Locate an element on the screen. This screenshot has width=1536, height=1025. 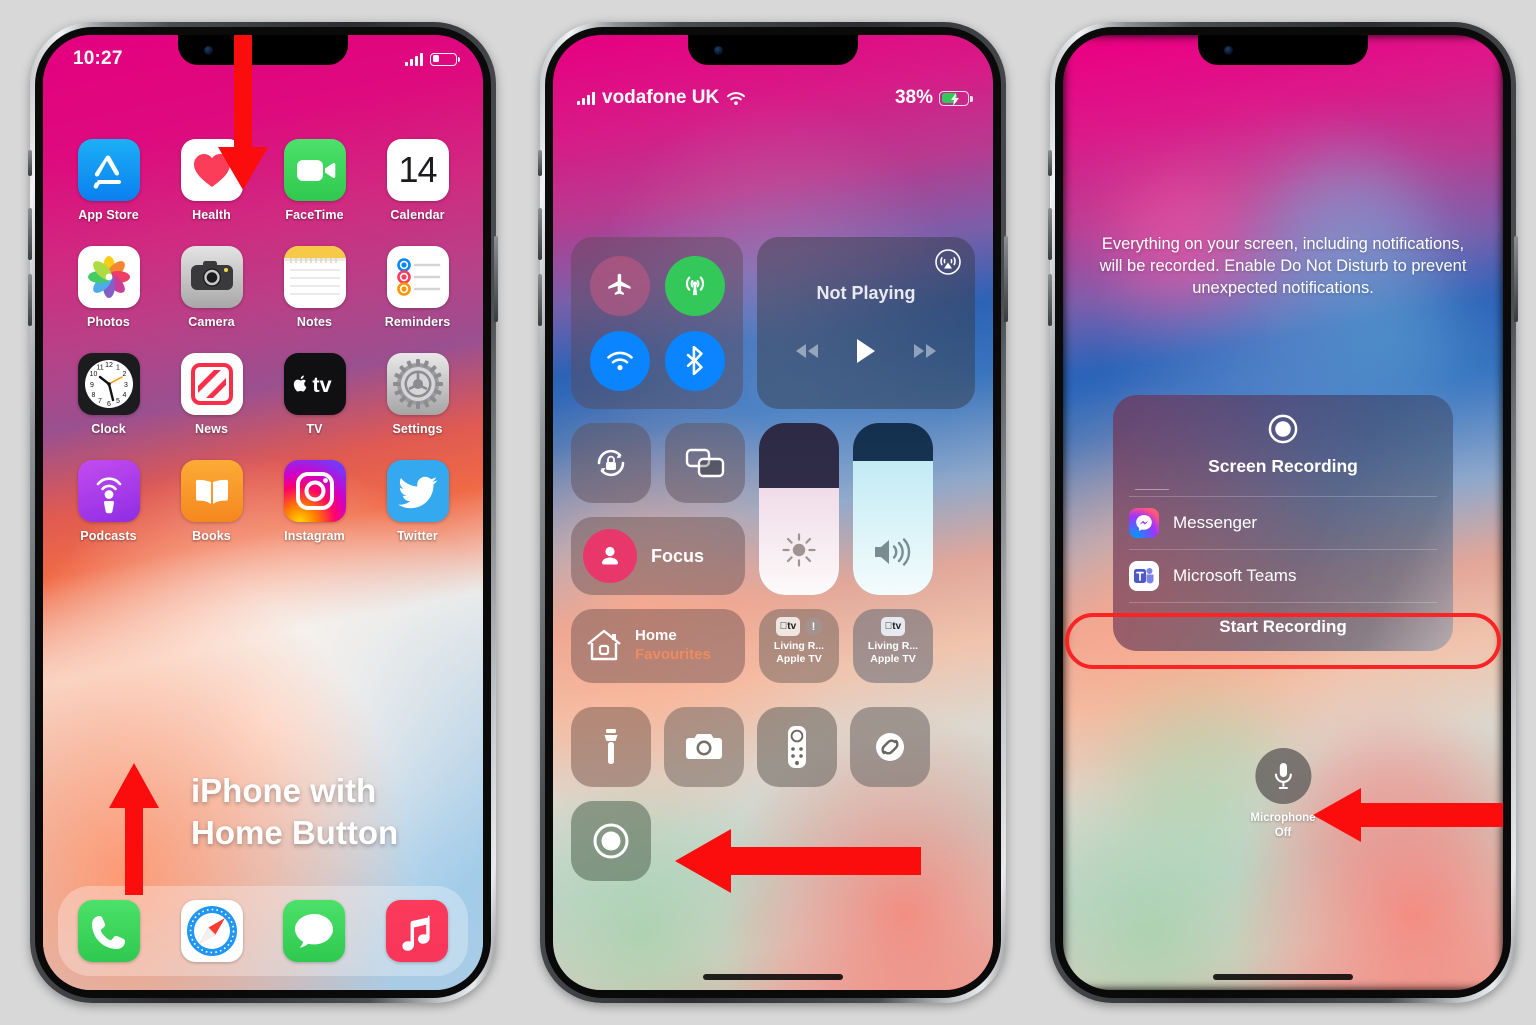
status-indicators is located at coordinates (432, 59).